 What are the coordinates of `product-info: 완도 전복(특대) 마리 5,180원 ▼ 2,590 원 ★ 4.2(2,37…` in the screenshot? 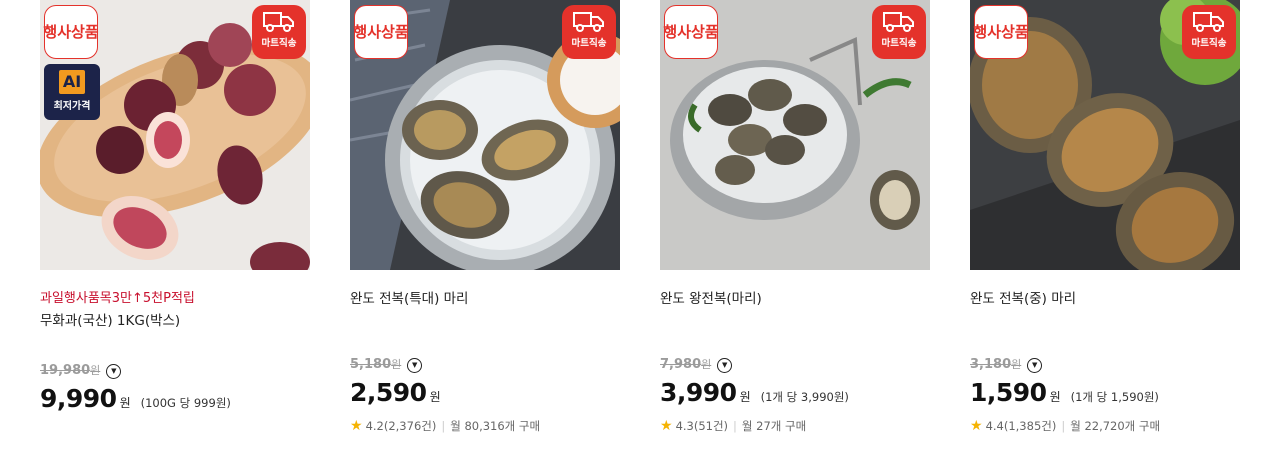 It's located at (485, 353).